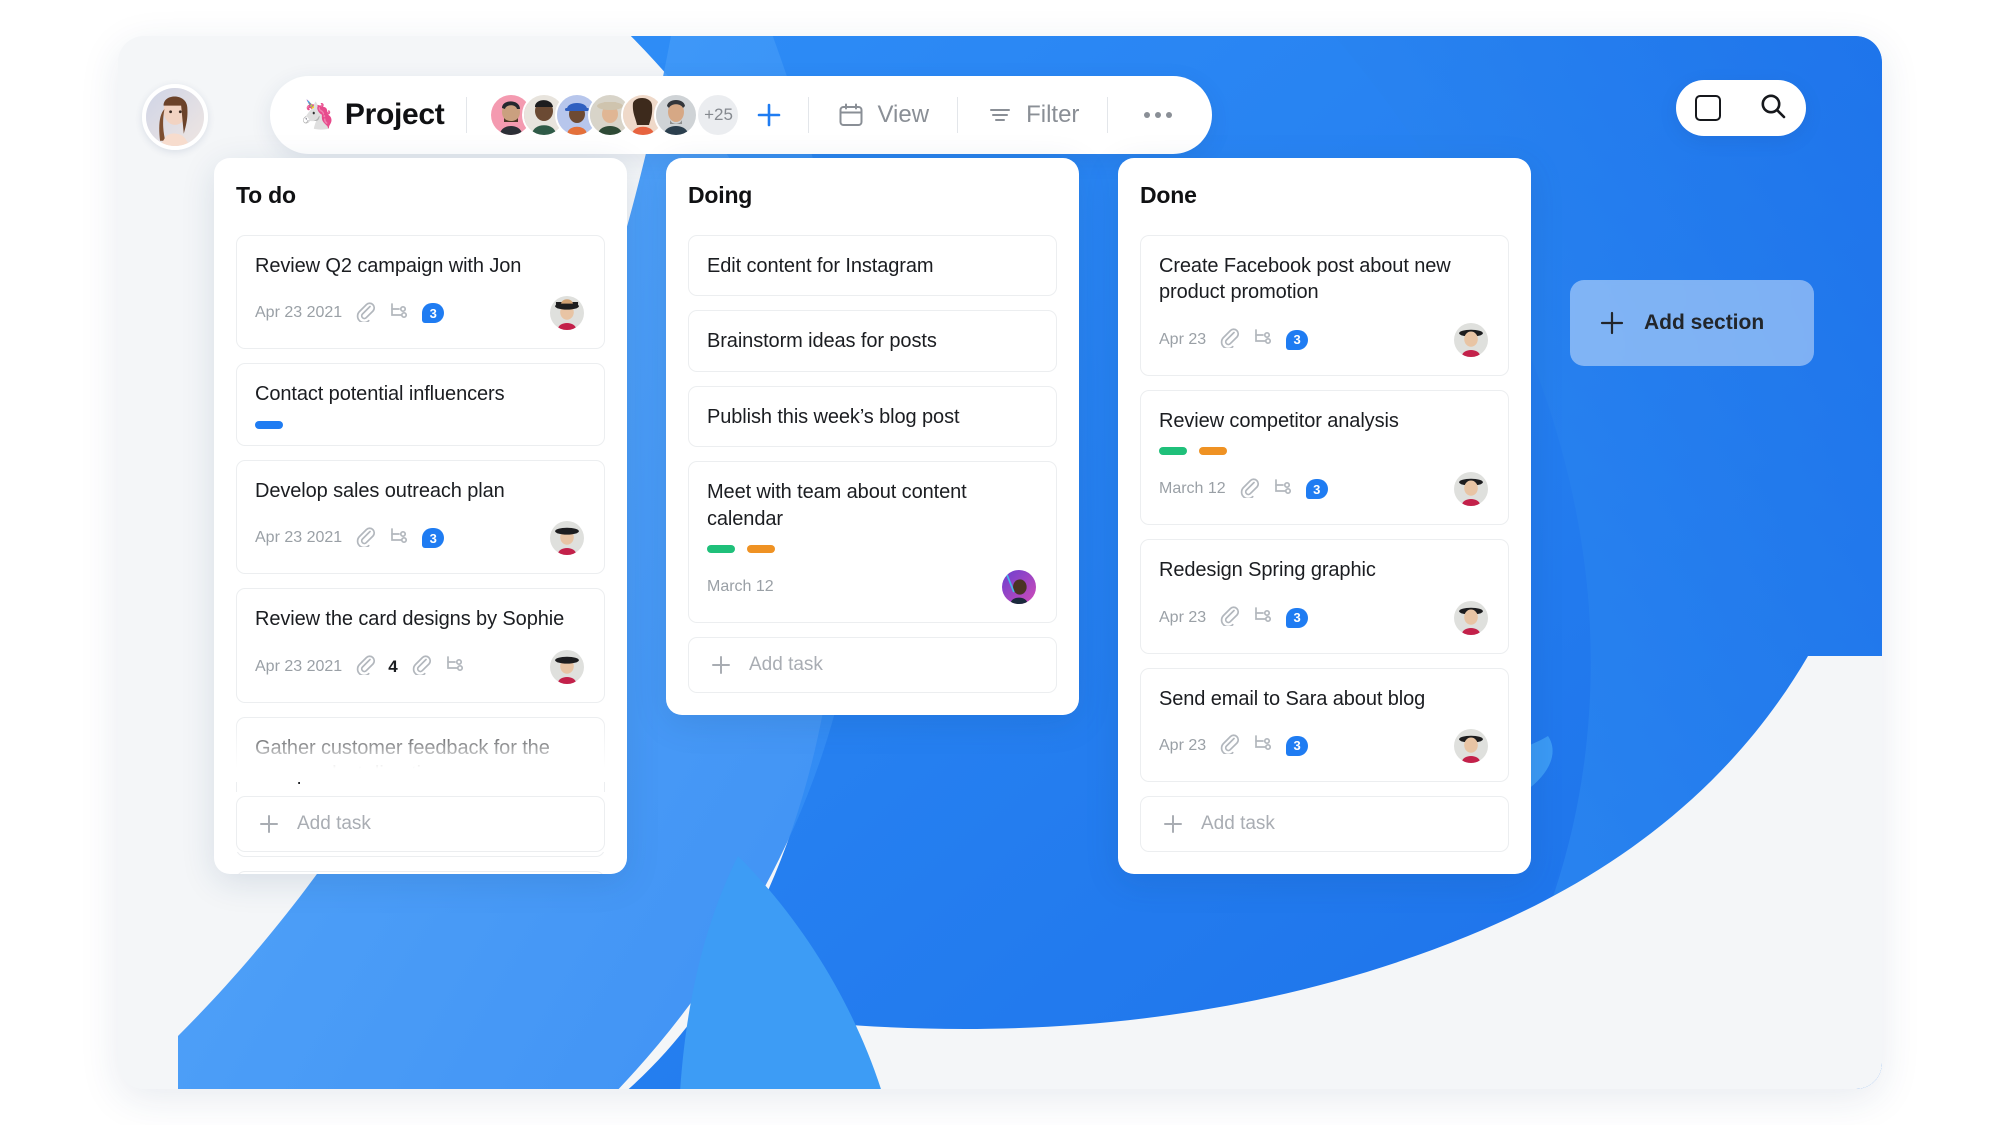 This screenshot has width=2000, height=1125. I want to click on more-options-button, so click(1158, 115).